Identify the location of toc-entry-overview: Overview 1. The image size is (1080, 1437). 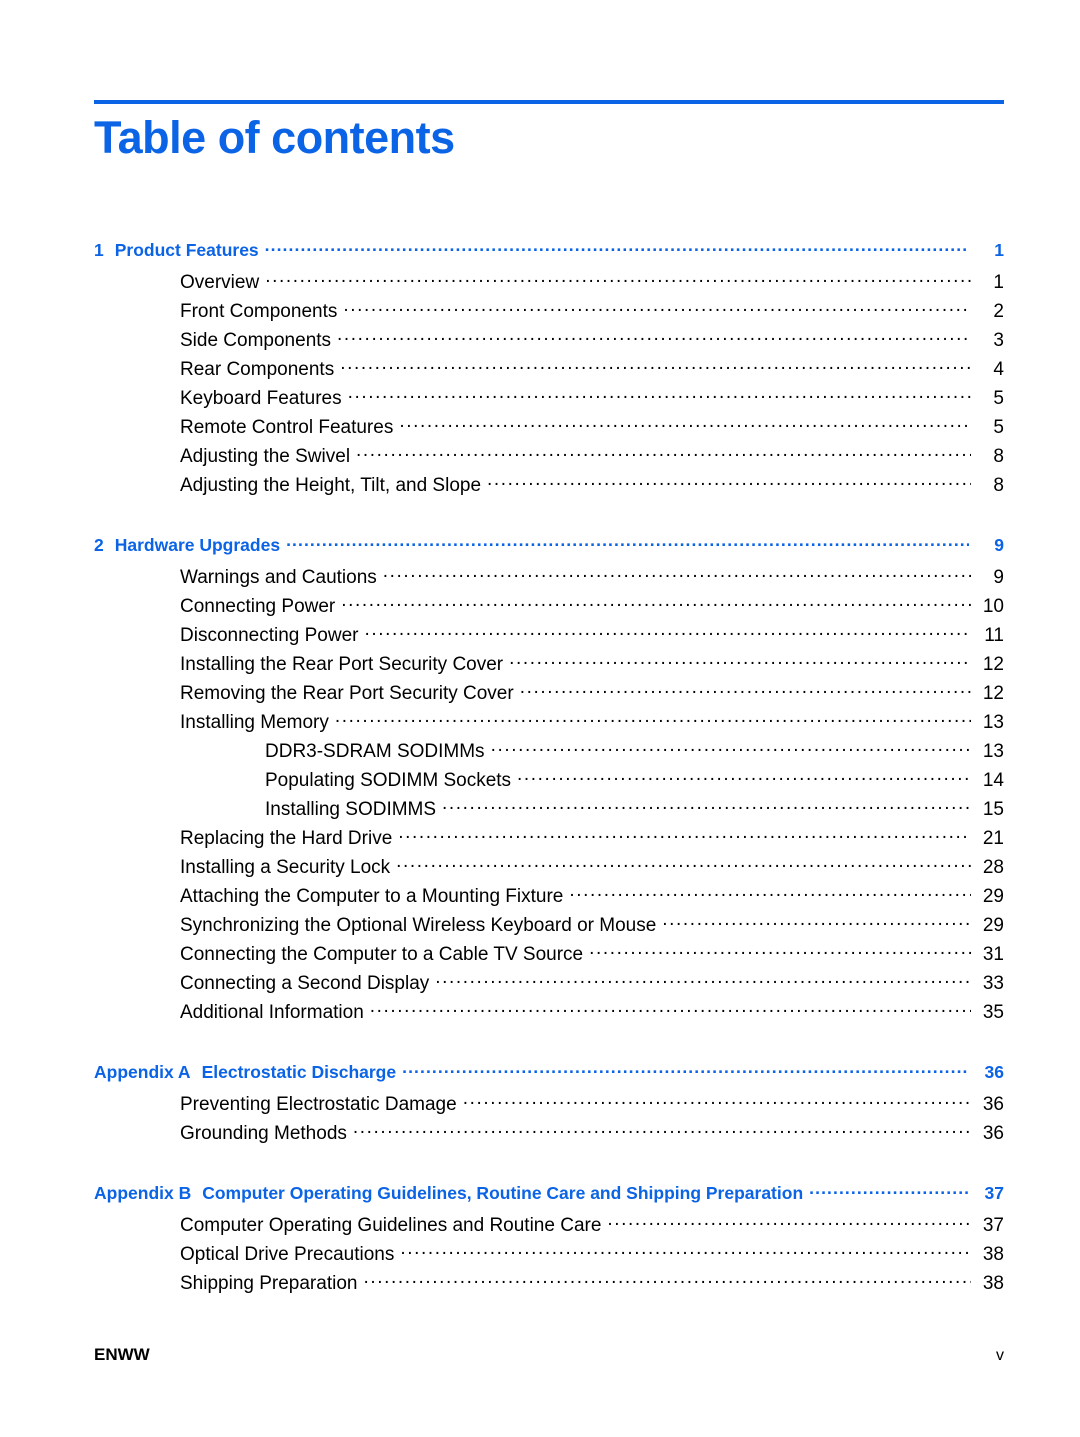
(549, 283).